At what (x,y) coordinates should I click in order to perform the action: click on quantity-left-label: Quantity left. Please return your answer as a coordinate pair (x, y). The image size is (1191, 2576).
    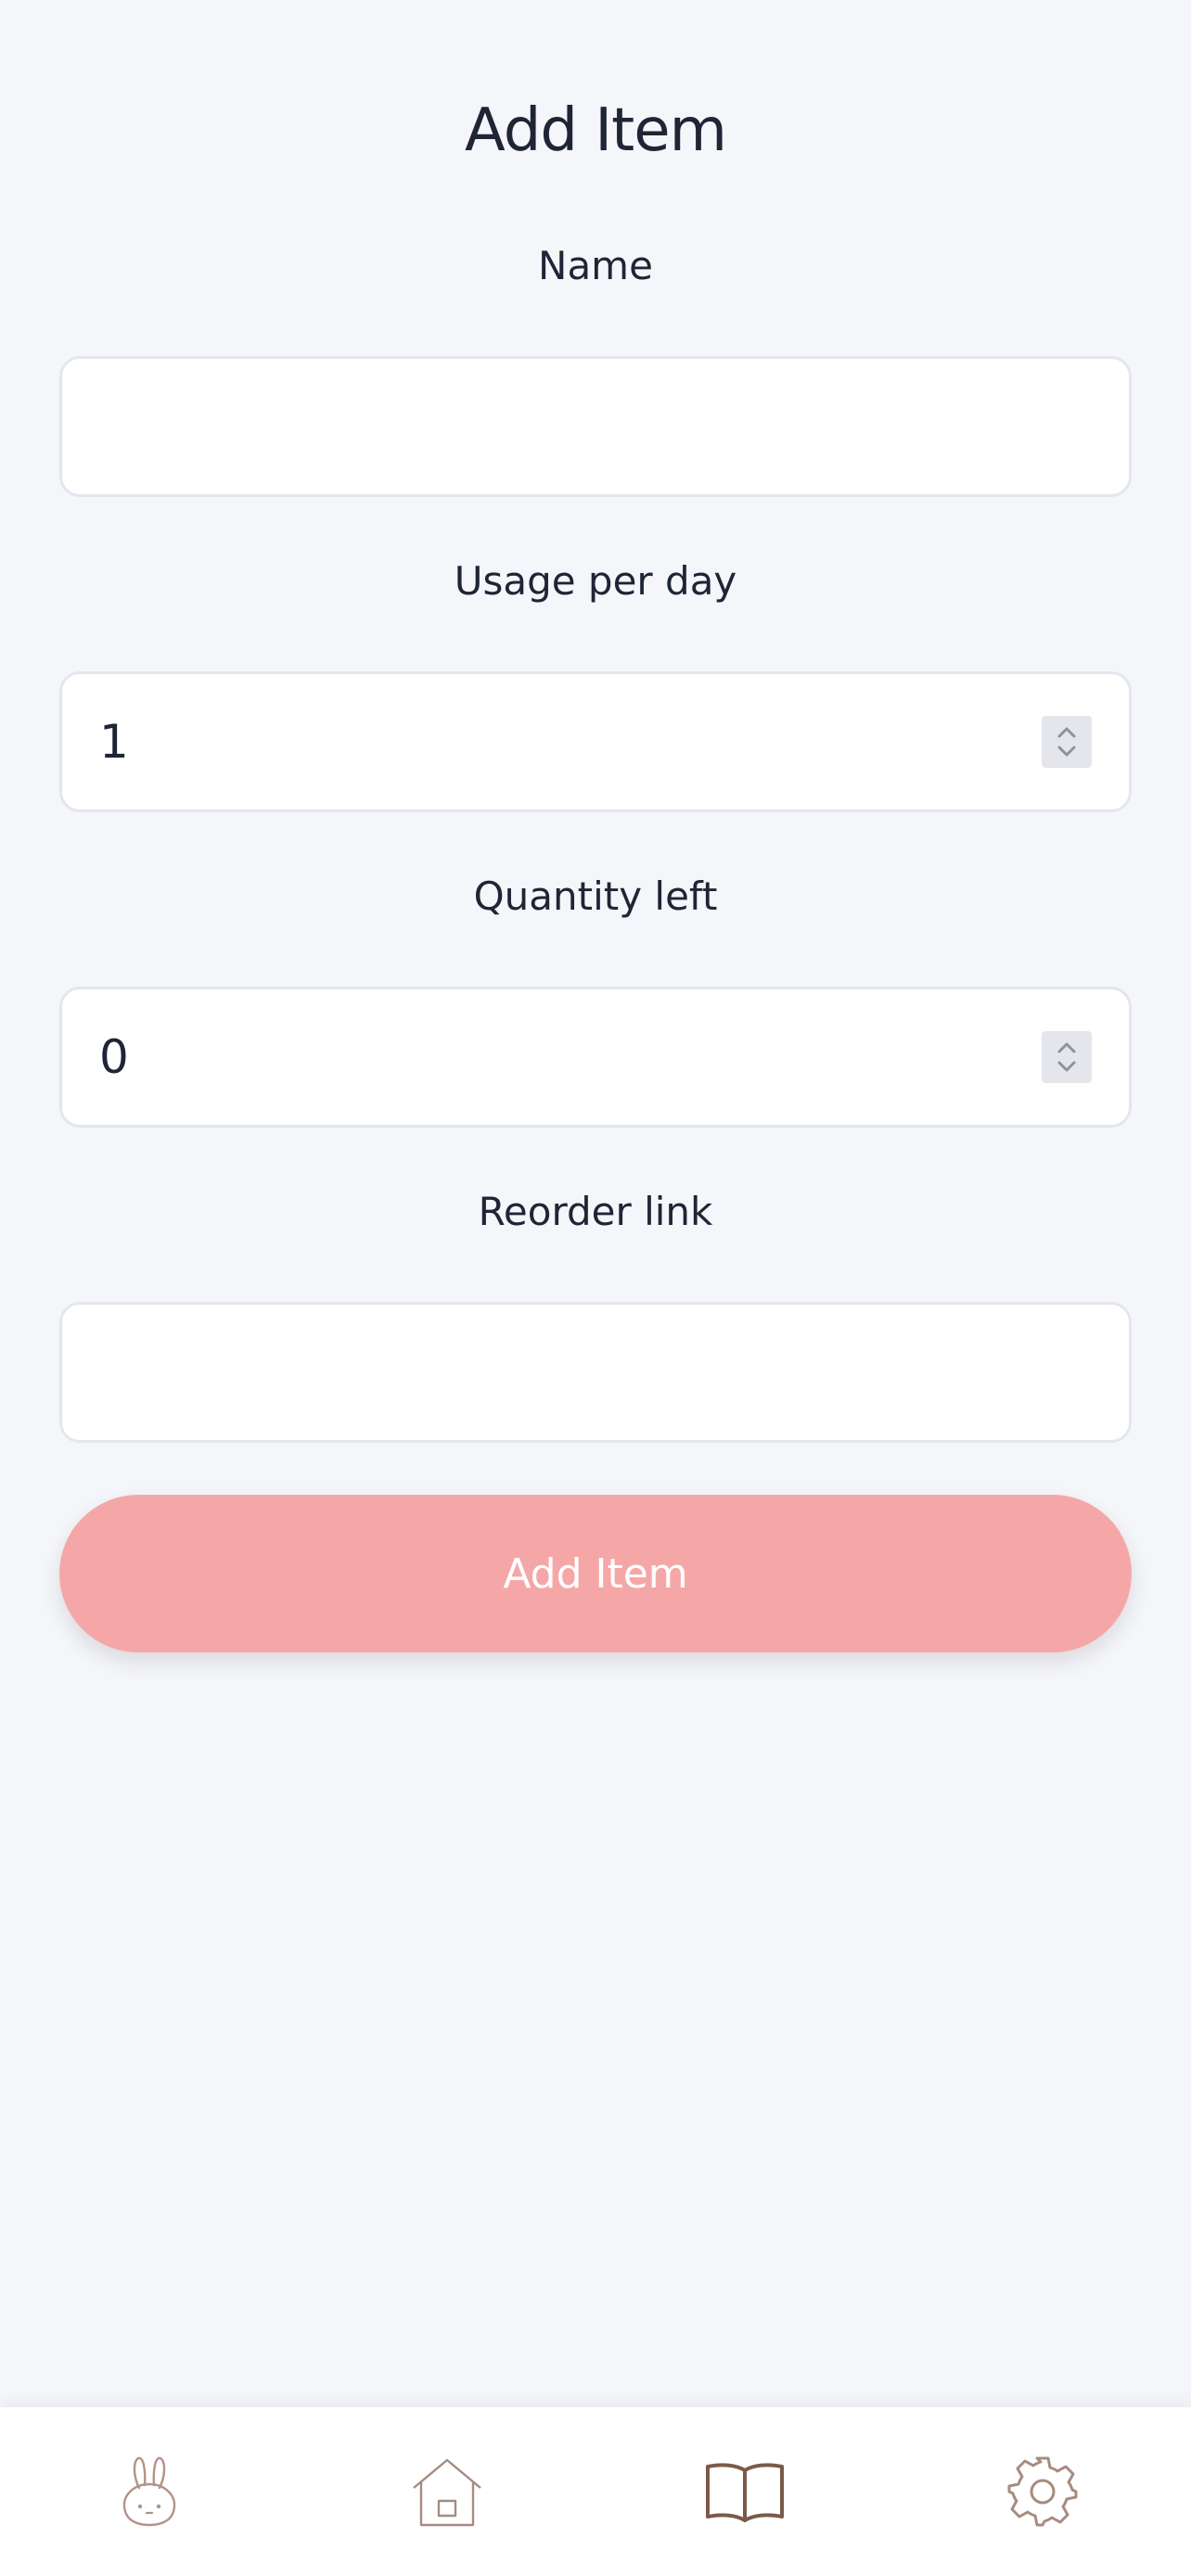
    Looking at the image, I should click on (595, 896).